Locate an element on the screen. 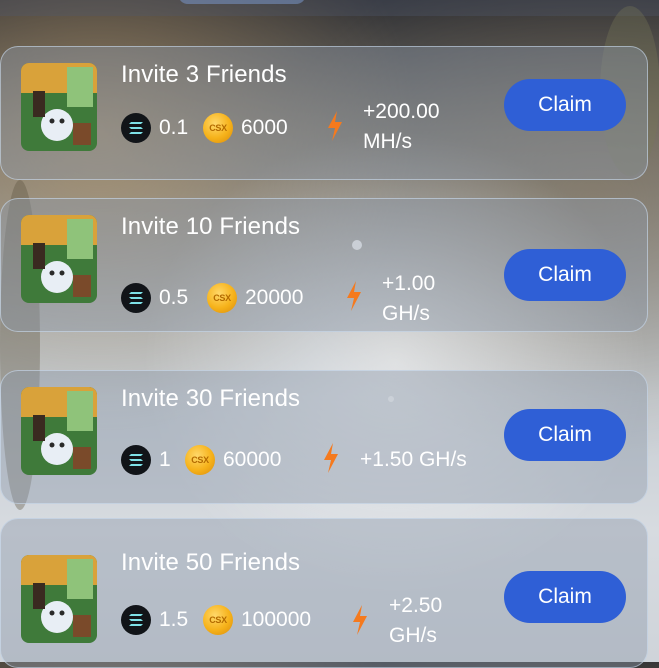  invite-title: Invite 10 Friends is located at coordinates (211, 226).